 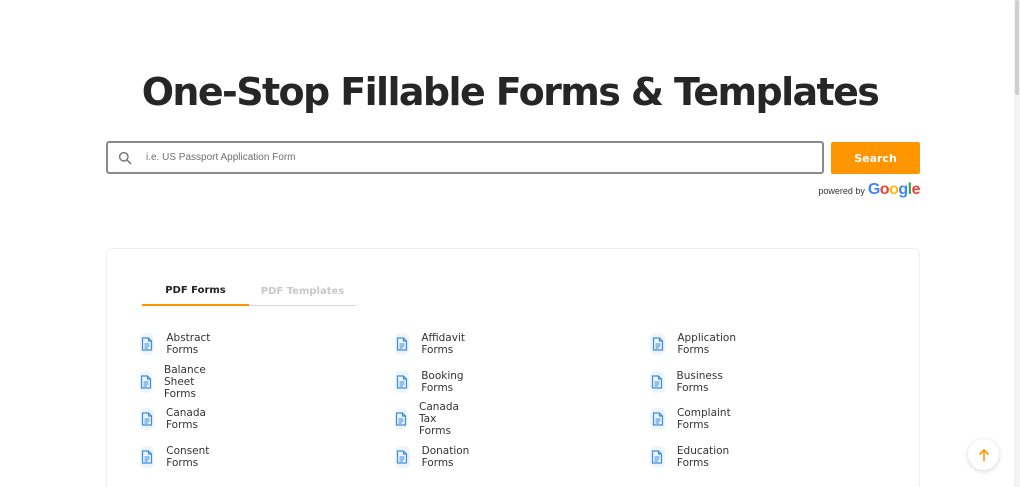 I want to click on form-category-label: Education Forms, so click(x=703, y=457).